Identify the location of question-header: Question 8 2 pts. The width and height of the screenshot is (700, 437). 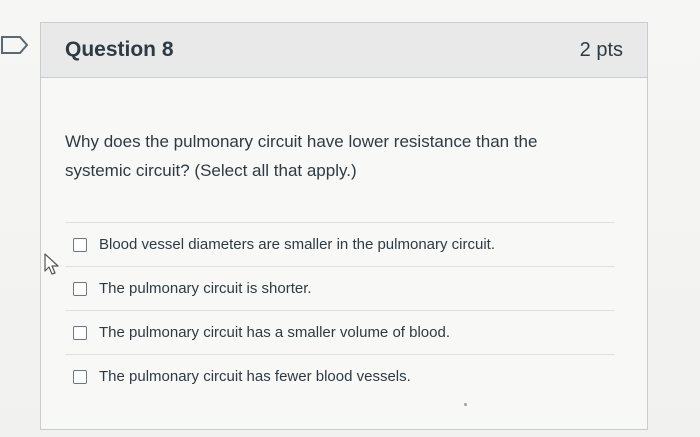
(344, 50).